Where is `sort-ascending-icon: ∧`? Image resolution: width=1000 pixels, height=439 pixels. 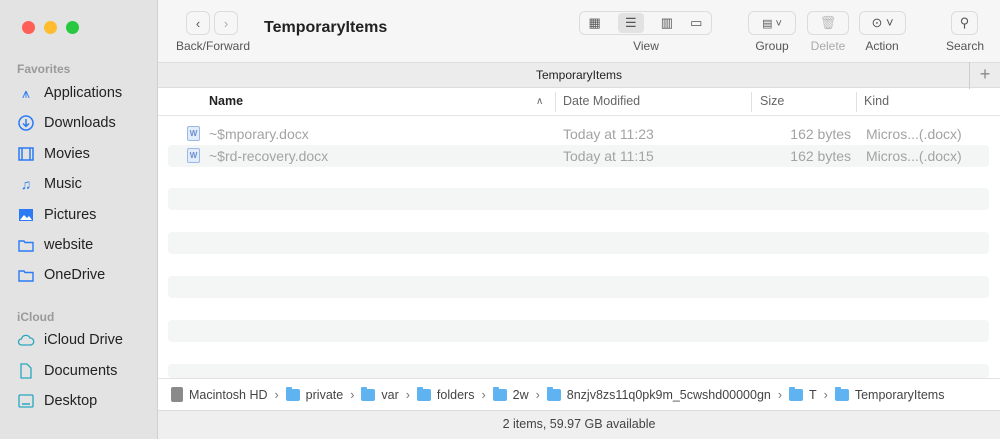 sort-ascending-icon: ∧ is located at coordinates (540, 101).